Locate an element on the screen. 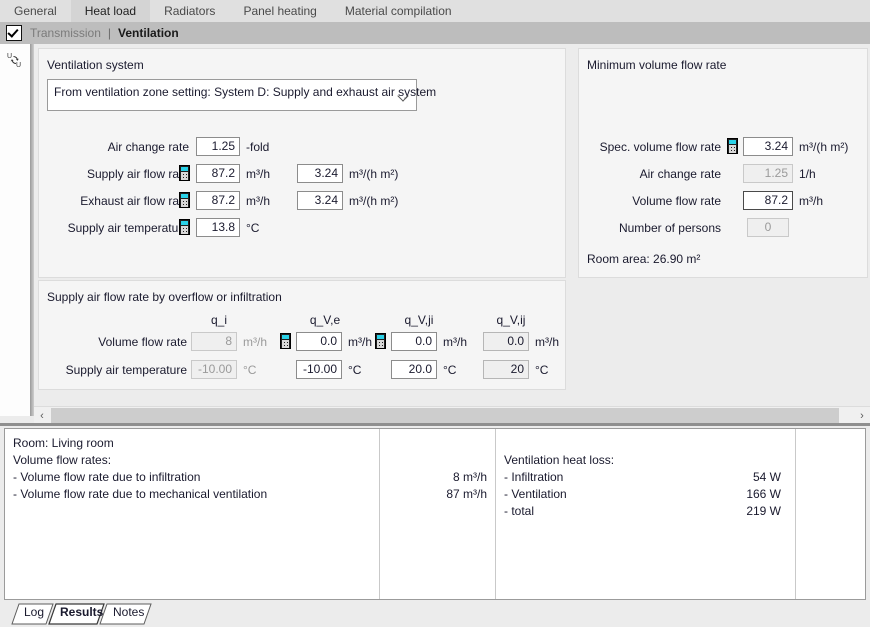 Image resolution: width=870 pixels, height=627 pixels. supply-air-temperature-label: Supply air temperature is located at coordinates (128, 228).